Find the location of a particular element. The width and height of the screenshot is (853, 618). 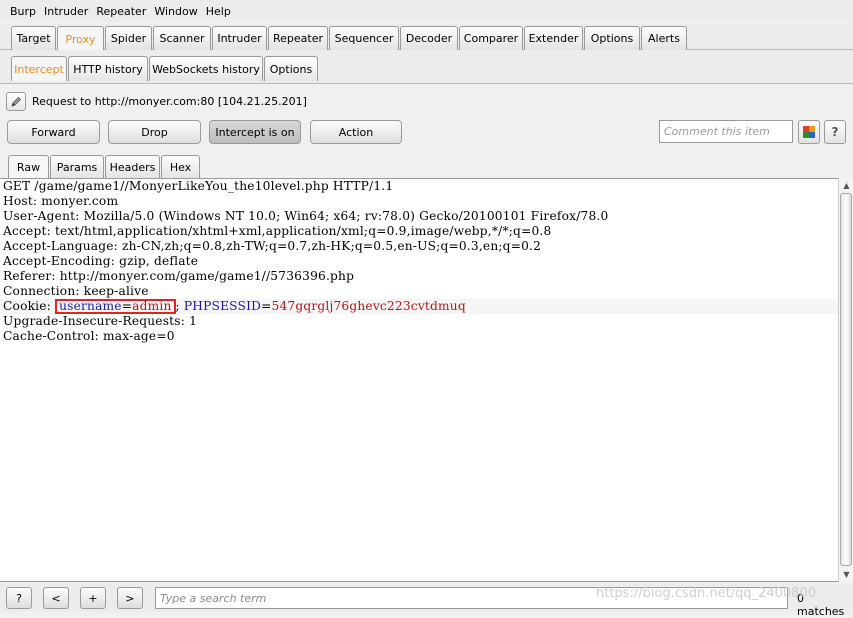

tab-options: Options is located at coordinates (612, 38).